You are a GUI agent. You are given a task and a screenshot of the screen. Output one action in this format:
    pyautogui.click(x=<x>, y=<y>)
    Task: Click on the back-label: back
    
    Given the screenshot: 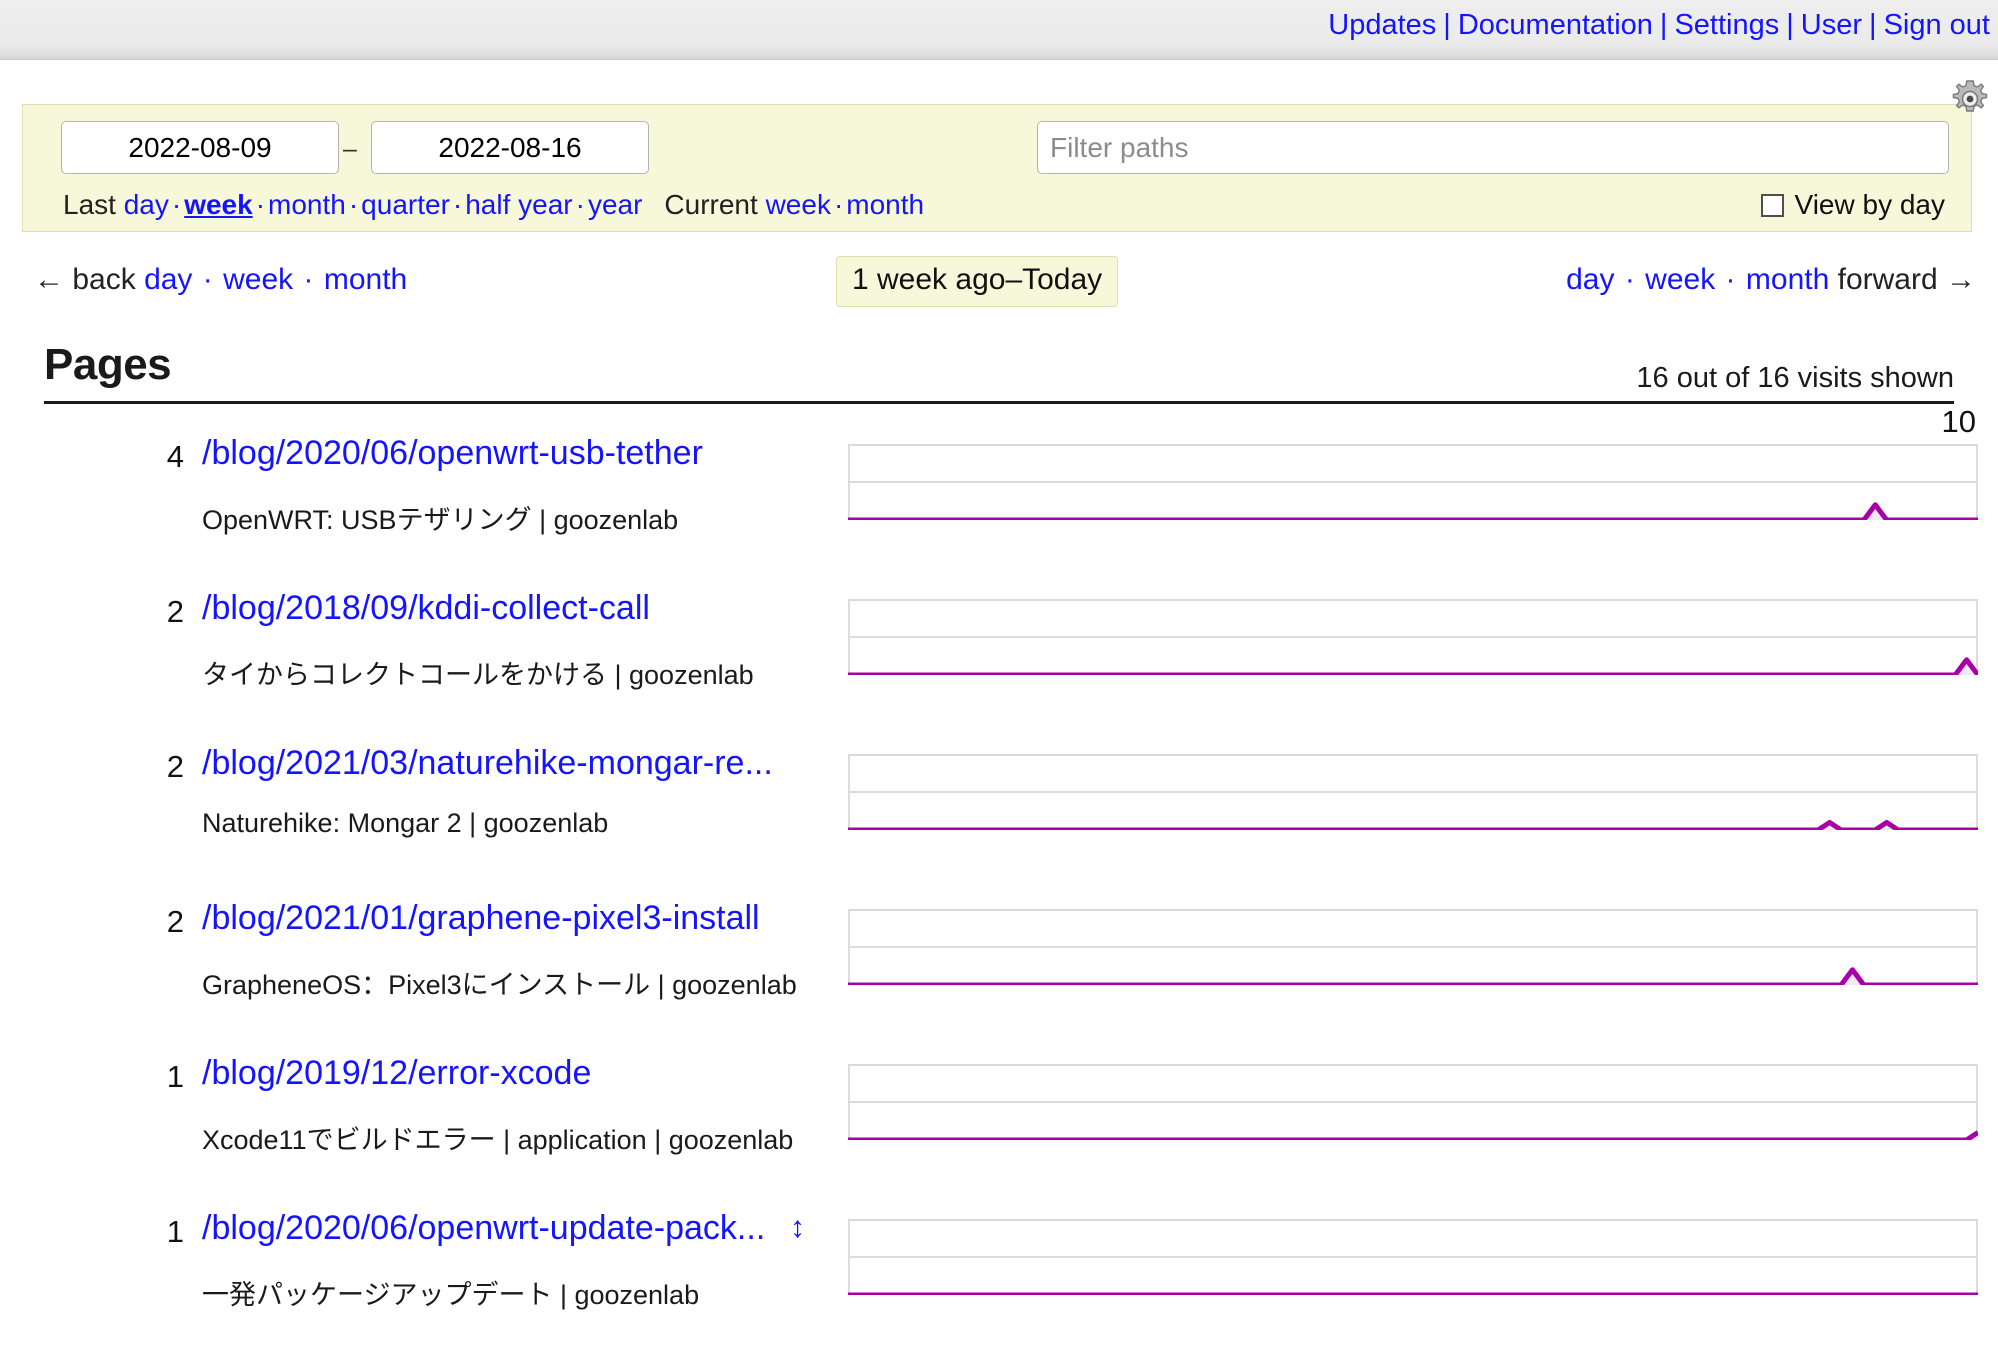 What is the action you would take?
    pyautogui.click(x=108, y=279)
    